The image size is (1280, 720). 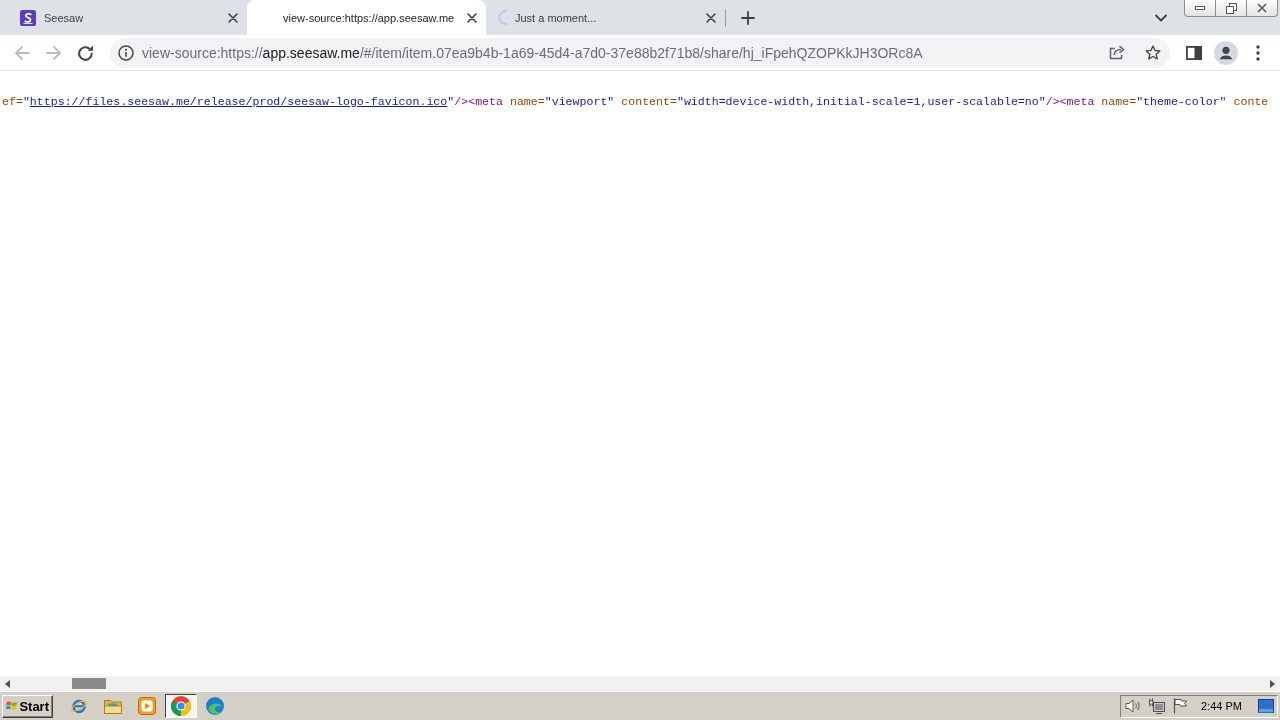 I want to click on plus-icon, so click(x=748, y=17).